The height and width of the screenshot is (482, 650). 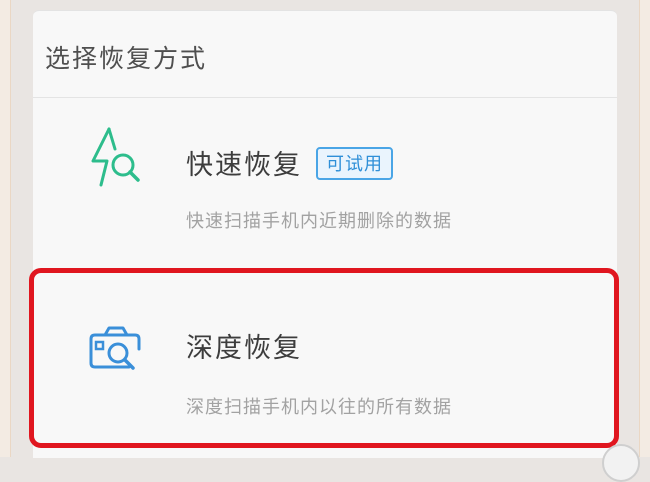 I want to click on deep-recovery-description: 深度扫描手机内以往的所有数据, so click(x=319, y=407).